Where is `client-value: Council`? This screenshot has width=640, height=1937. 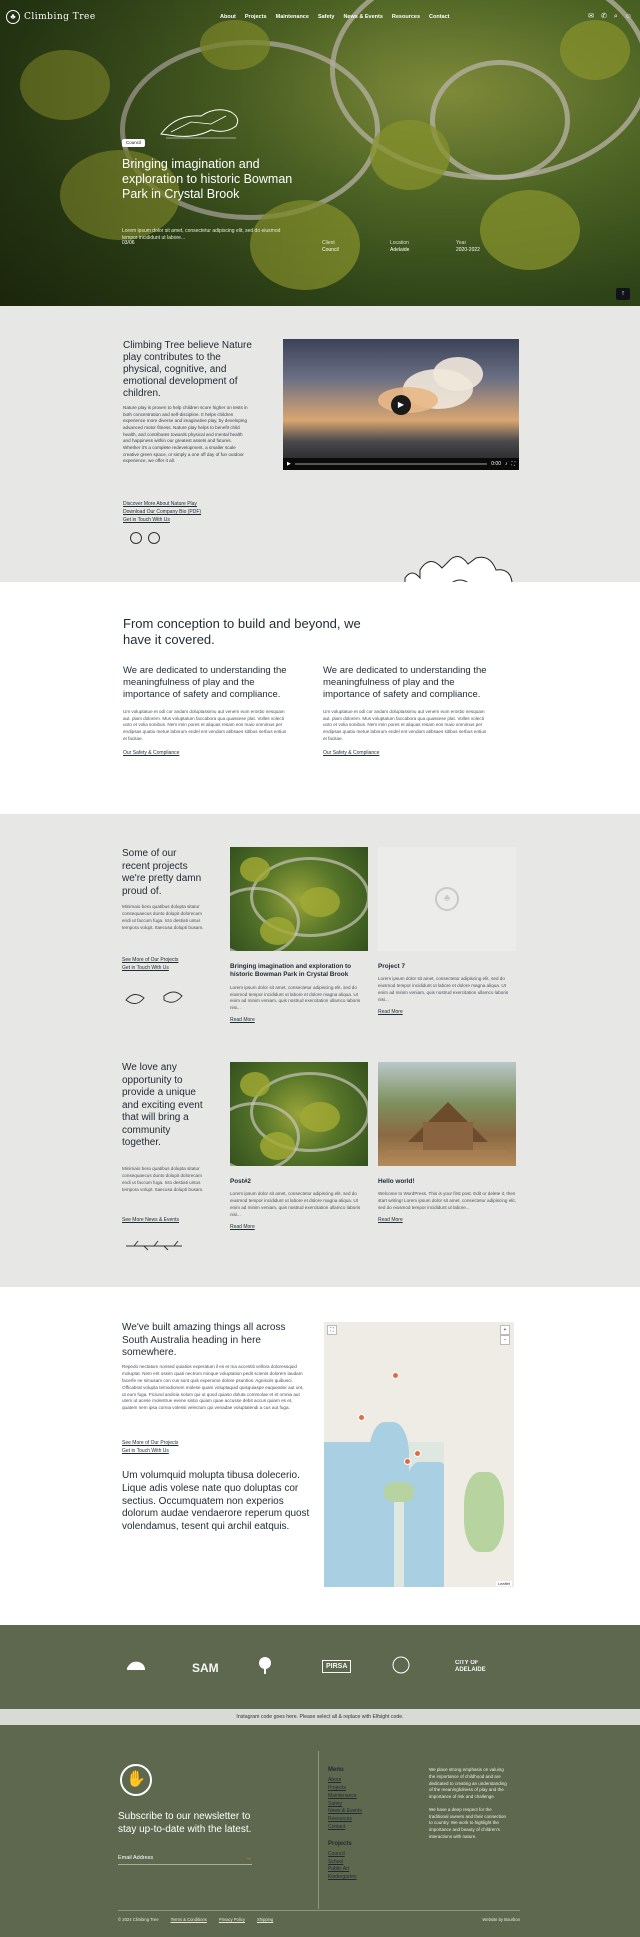
client-value: Council is located at coordinates (330, 249).